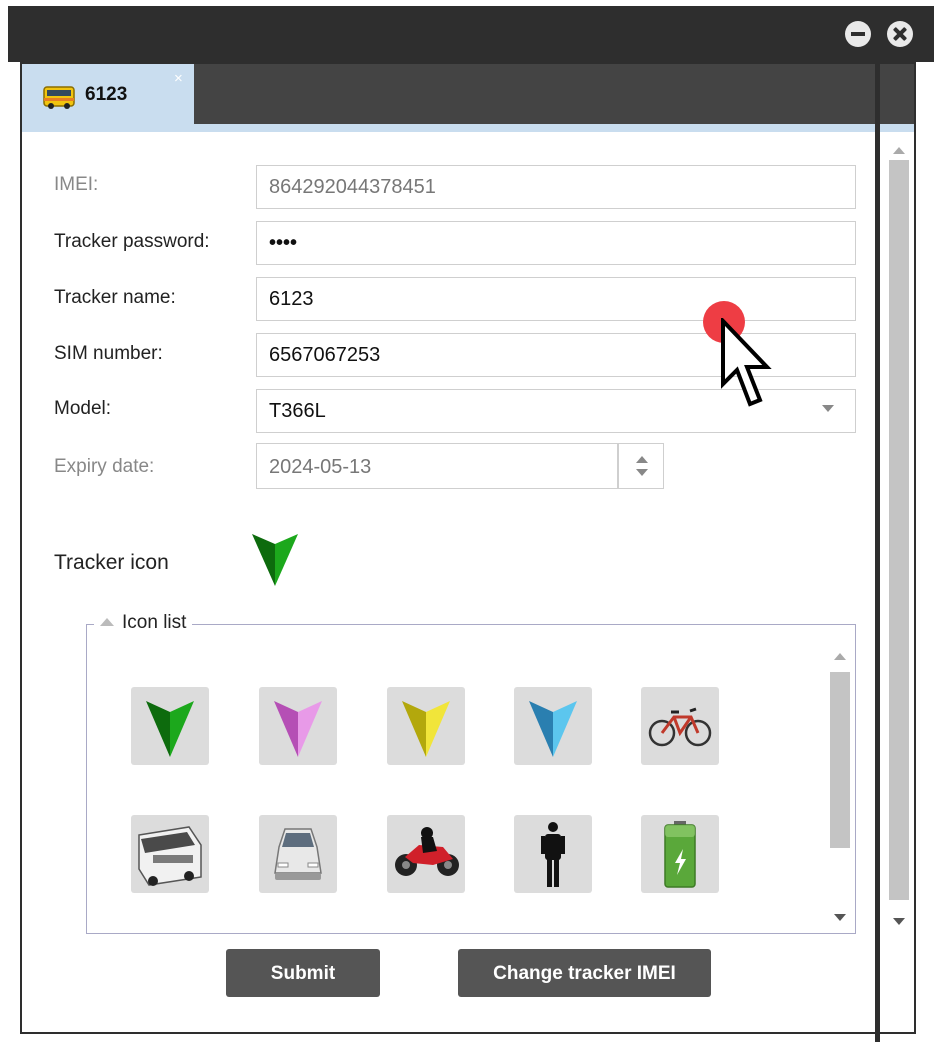 The height and width of the screenshot is (1042, 934). I want to click on car-icon, so click(298, 854).